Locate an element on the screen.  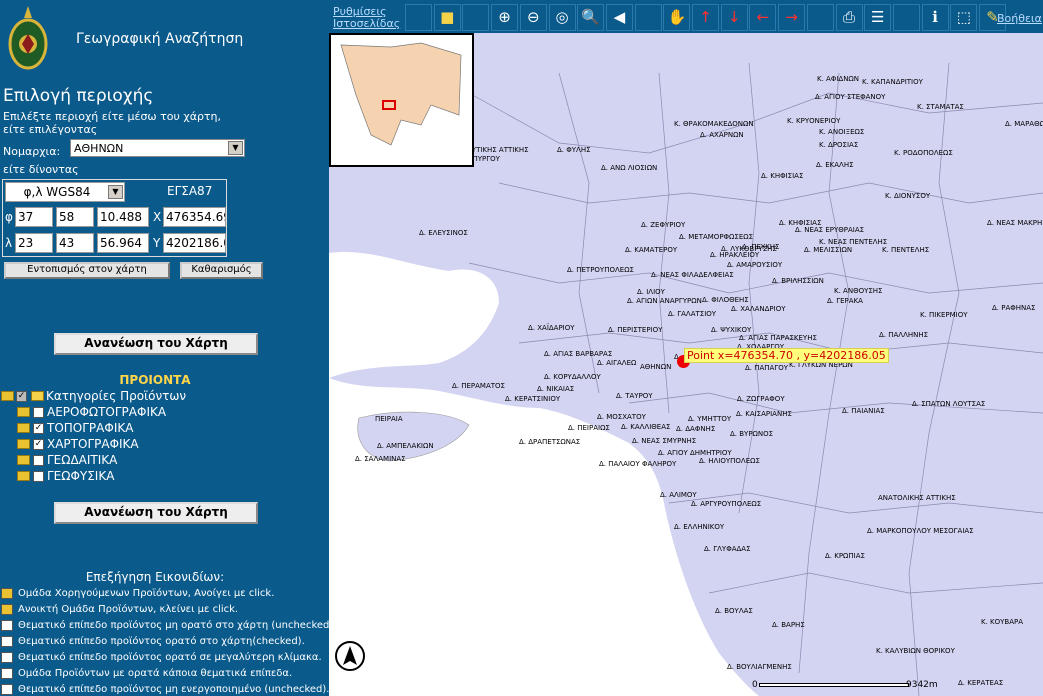
map-label: Κ. ΠΙΚΕΡΜΙΟΥ is located at coordinates (944, 315).